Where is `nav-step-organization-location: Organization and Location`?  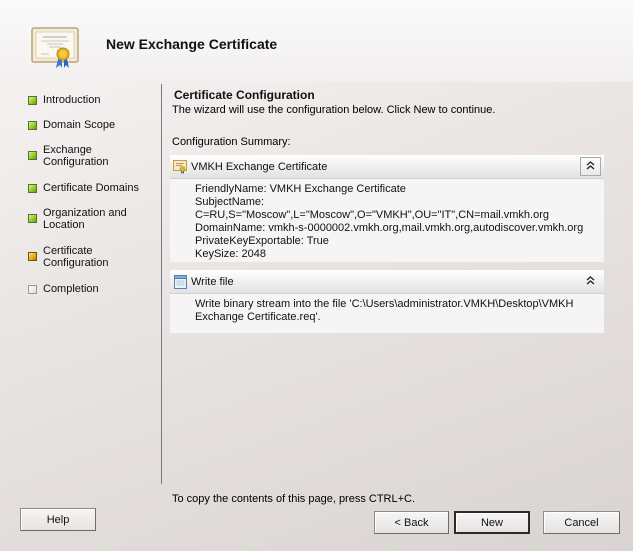
nav-step-organization-location: Organization and Location is located at coordinates (77, 219).